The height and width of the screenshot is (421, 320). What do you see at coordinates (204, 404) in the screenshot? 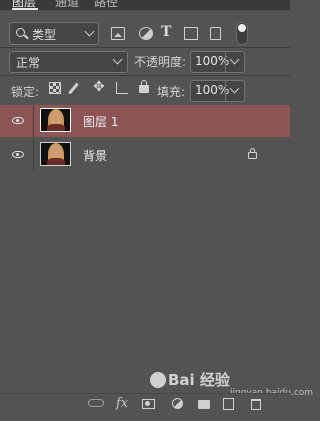
I see `new-group-icon` at bounding box center [204, 404].